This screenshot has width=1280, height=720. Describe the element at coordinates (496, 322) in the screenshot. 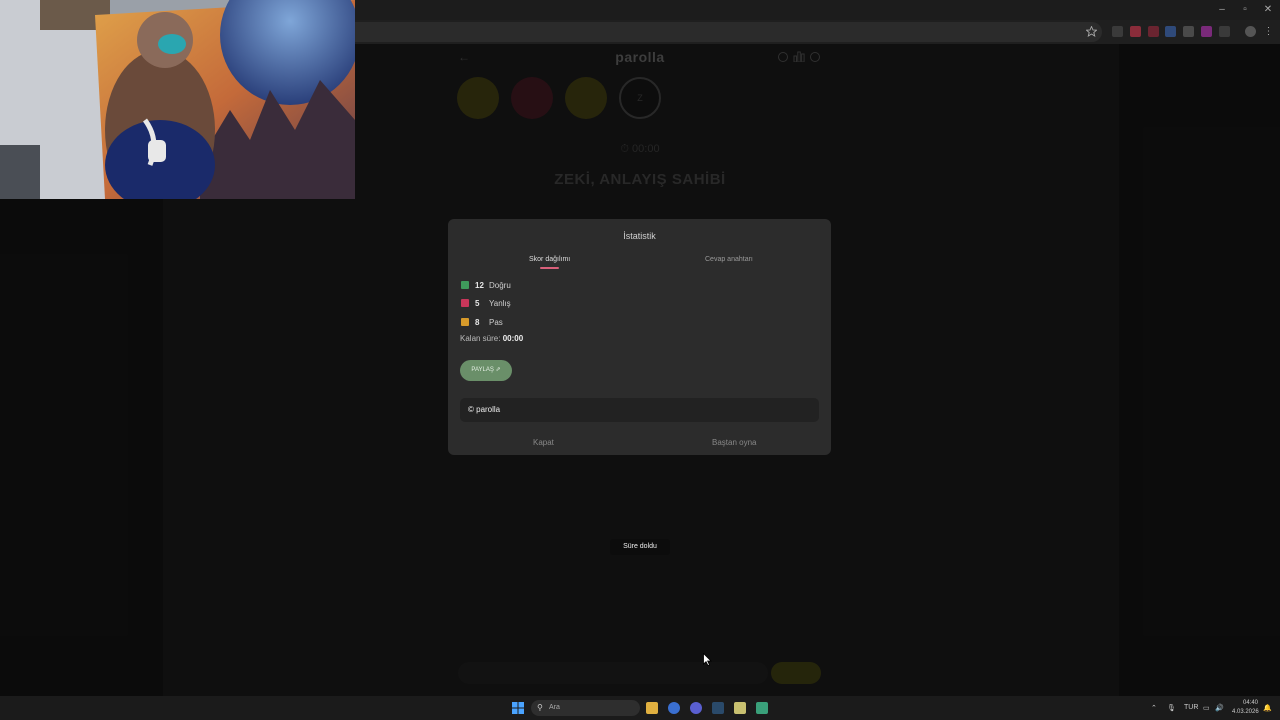

I see `pass-label: Pas` at that location.